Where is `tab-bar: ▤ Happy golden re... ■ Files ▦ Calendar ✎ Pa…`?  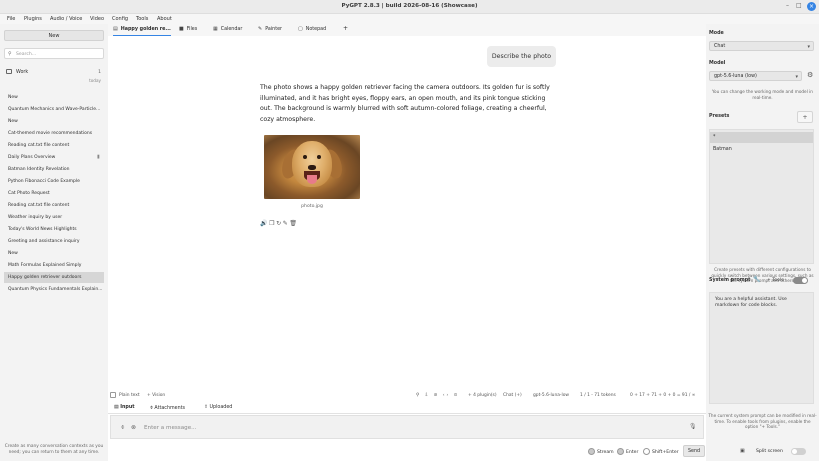 tab-bar: ▤ Happy golden re... ■ Files ▦ Calendar ✎ Pa… is located at coordinates (407, 30).